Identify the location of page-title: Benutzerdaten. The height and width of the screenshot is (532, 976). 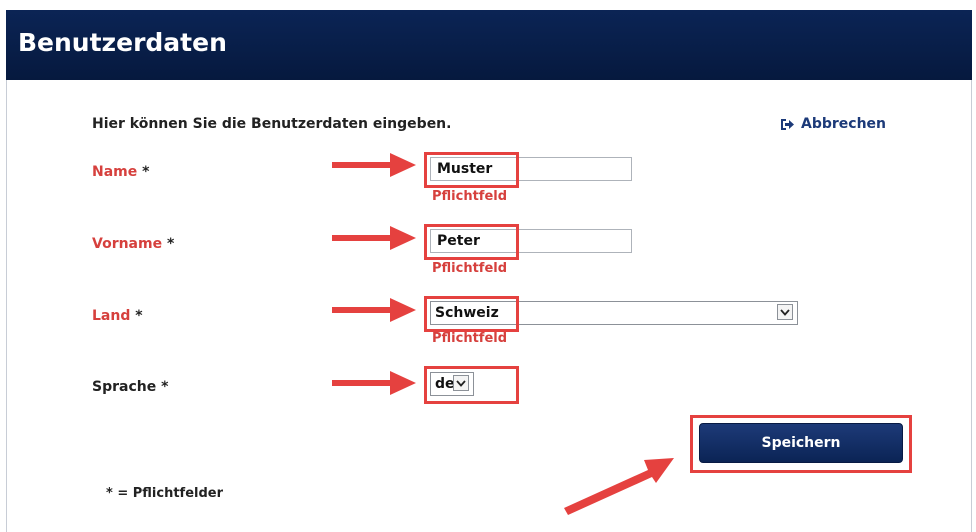
(122, 42).